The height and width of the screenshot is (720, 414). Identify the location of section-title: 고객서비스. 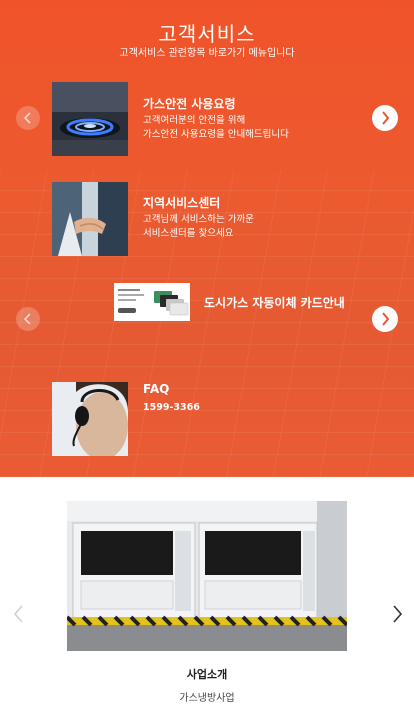
(207, 34).